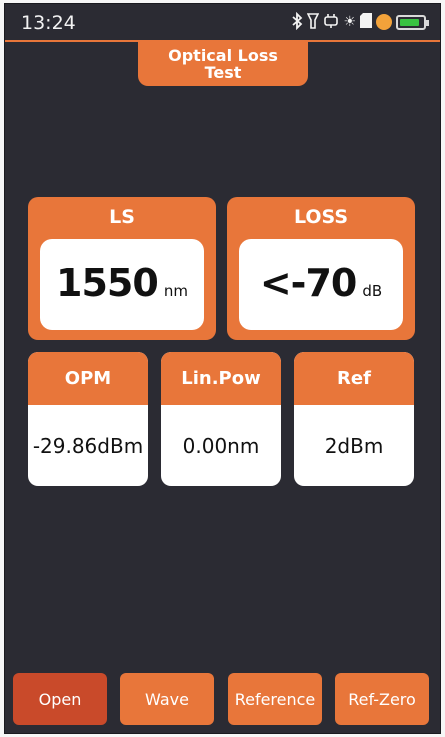  What do you see at coordinates (275, 699) in the screenshot?
I see `reference-button: Reference` at bounding box center [275, 699].